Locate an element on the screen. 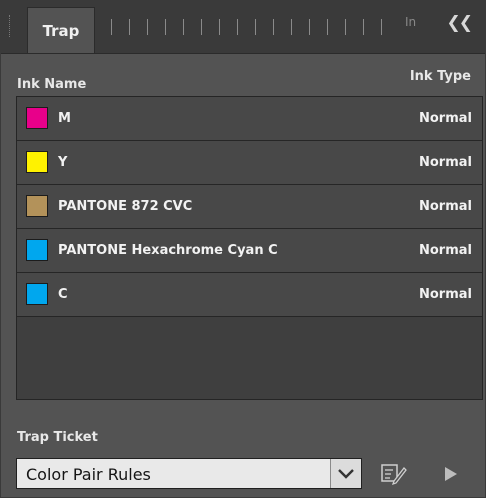 The image size is (486, 498). ink-name: PANTONE 872 CVC is located at coordinates (125, 206).